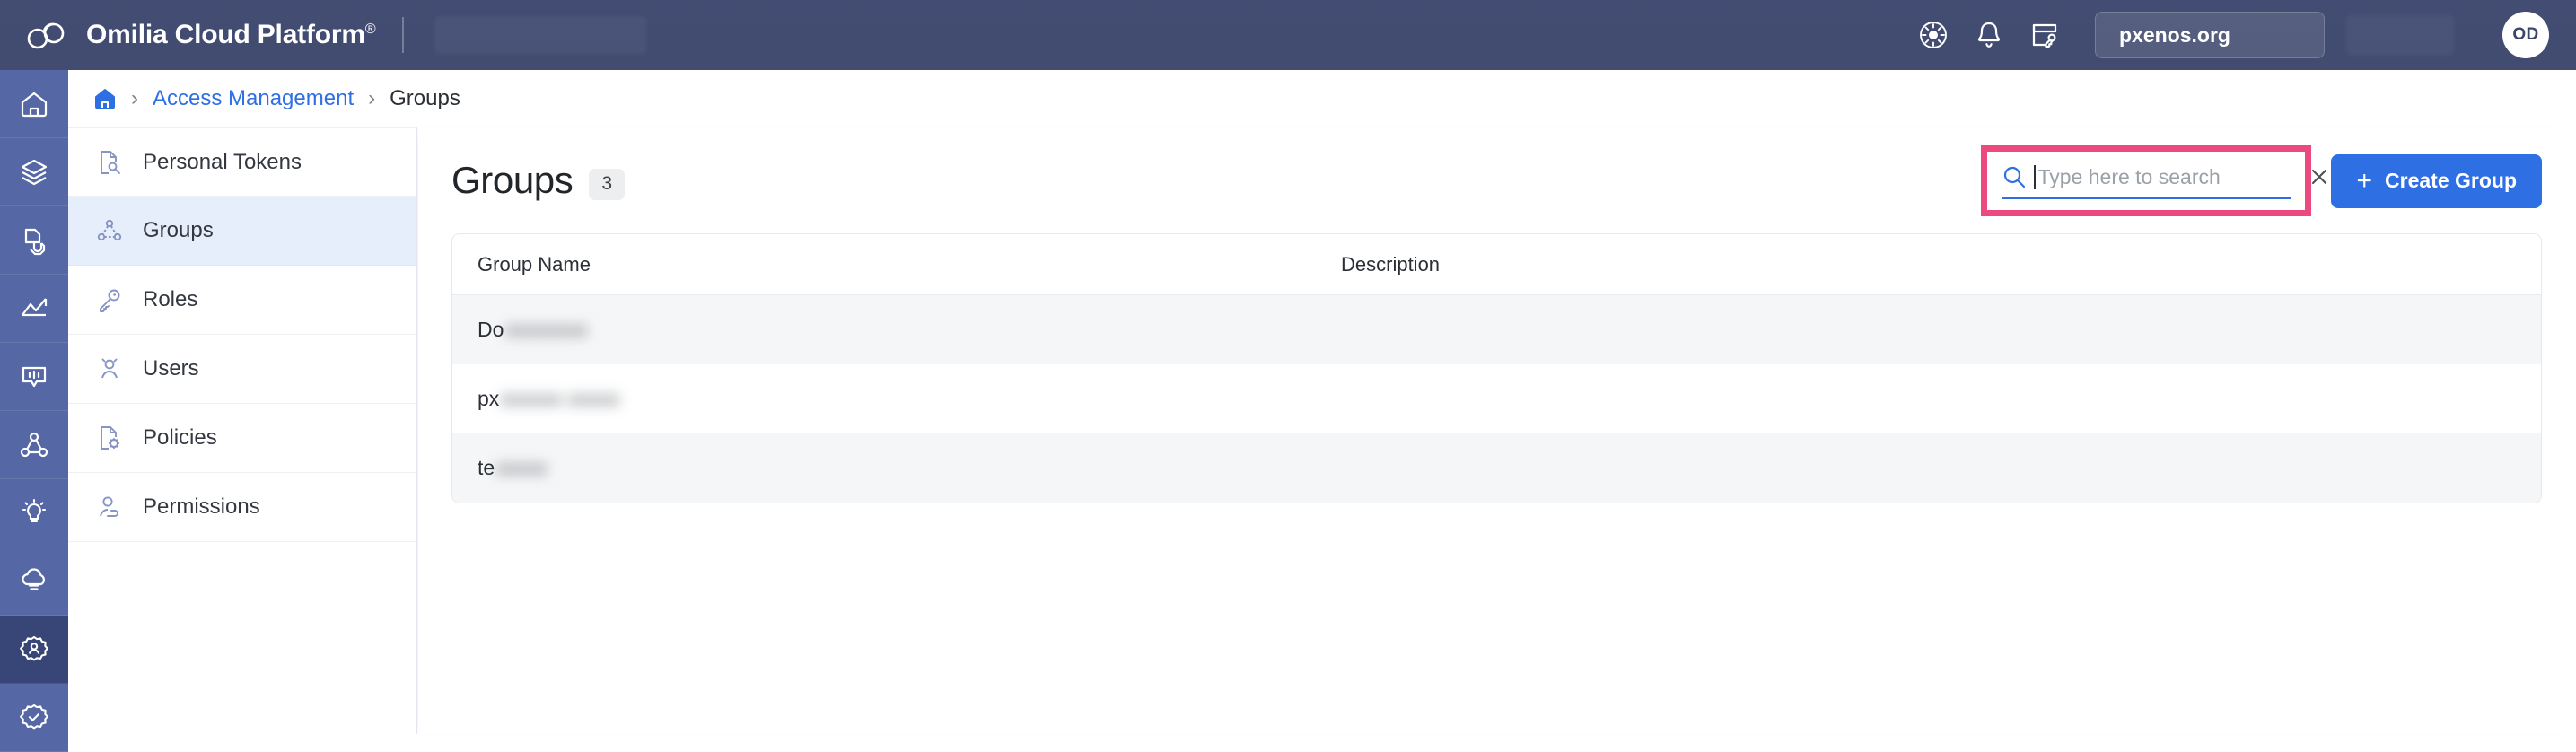 The height and width of the screenshot is (752, 2576). Describe the element at coordinates (242, 231) in the screenshot. I see `sidebar-item-groups: Groups` at that location.